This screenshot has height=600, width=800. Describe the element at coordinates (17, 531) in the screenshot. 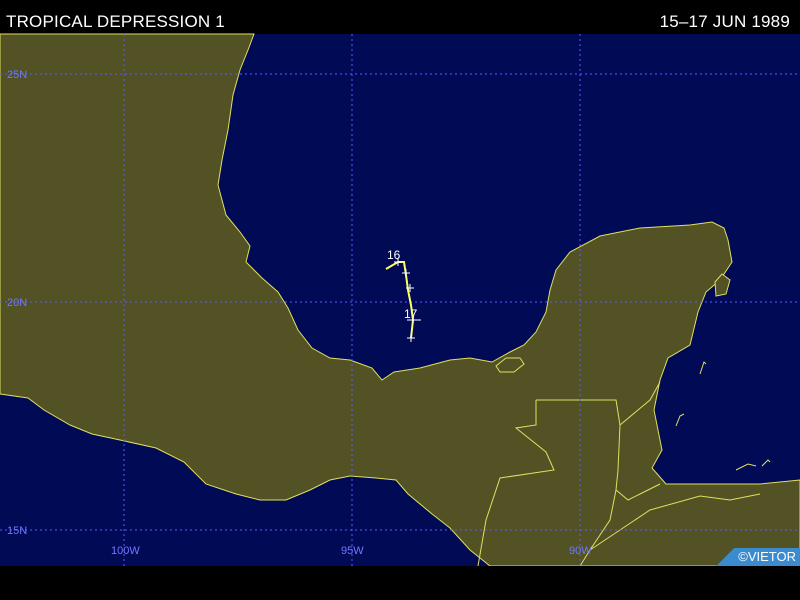

I see `lat-label-15n: 15N` at that location.